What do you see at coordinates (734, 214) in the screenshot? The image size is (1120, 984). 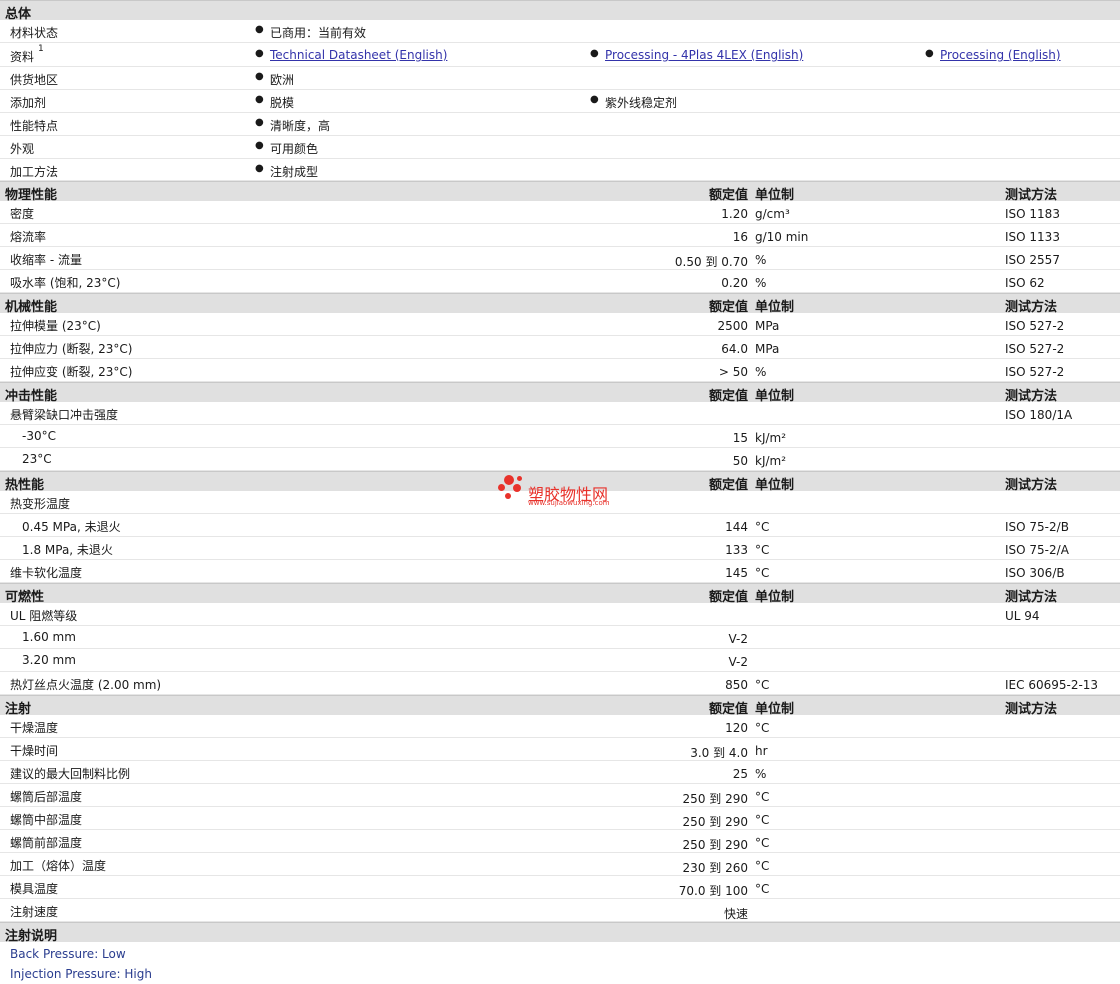 I see `property-value: 1.20` at bounding box center [734, 214].